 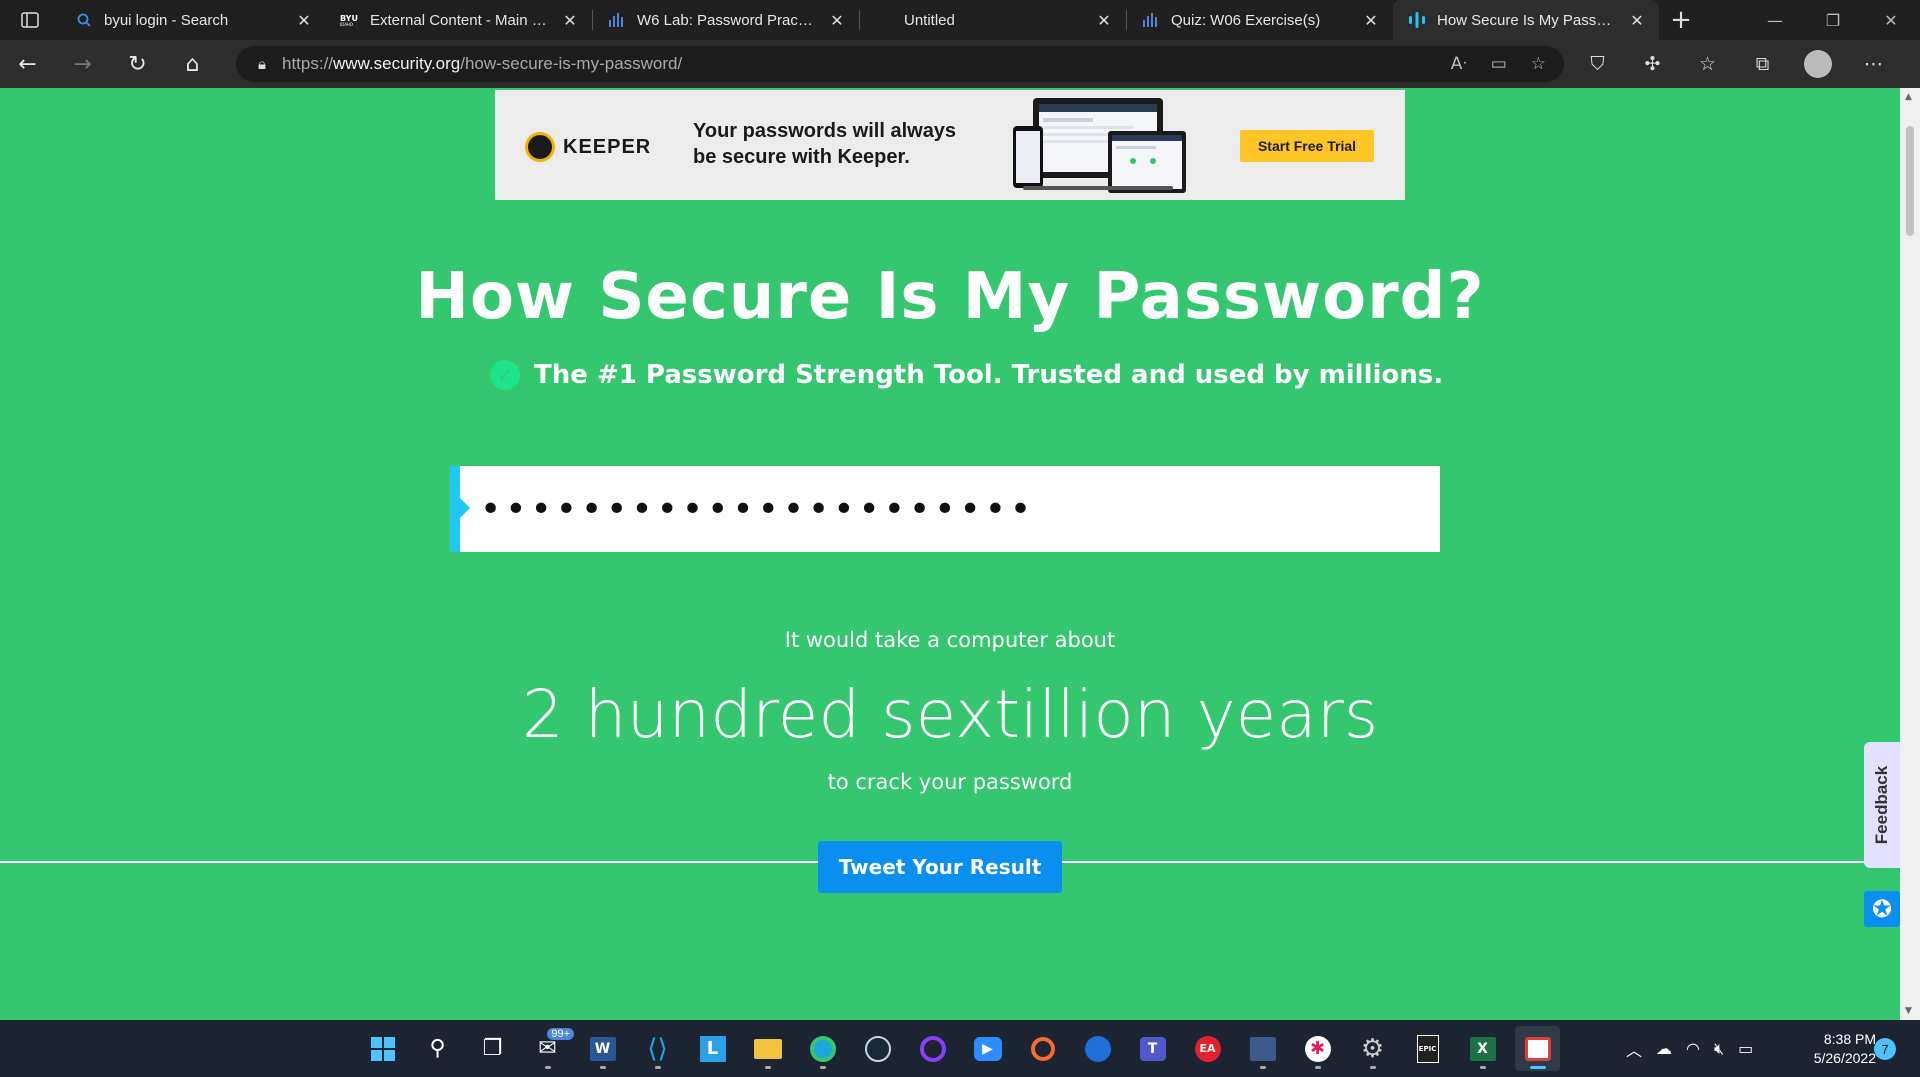 I want to click on start-button, so click(x=382, y=1048).